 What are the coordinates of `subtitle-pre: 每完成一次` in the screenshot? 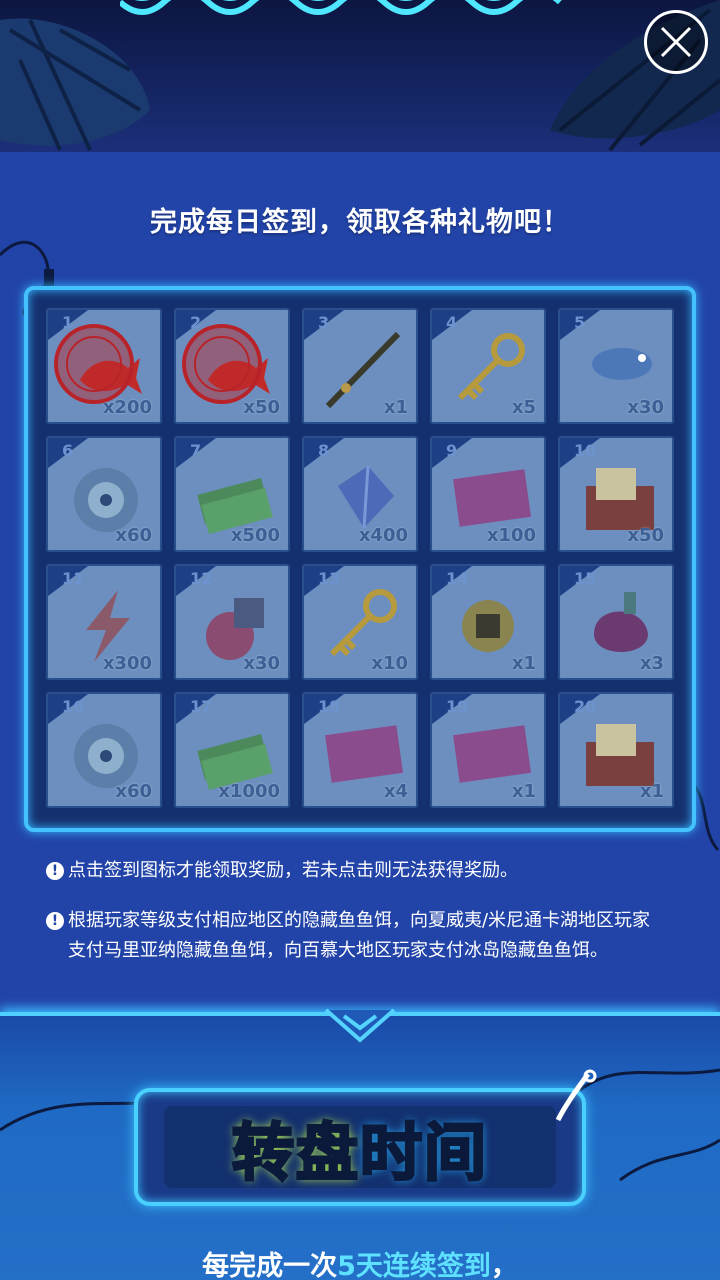 It's located at (270, 1265).